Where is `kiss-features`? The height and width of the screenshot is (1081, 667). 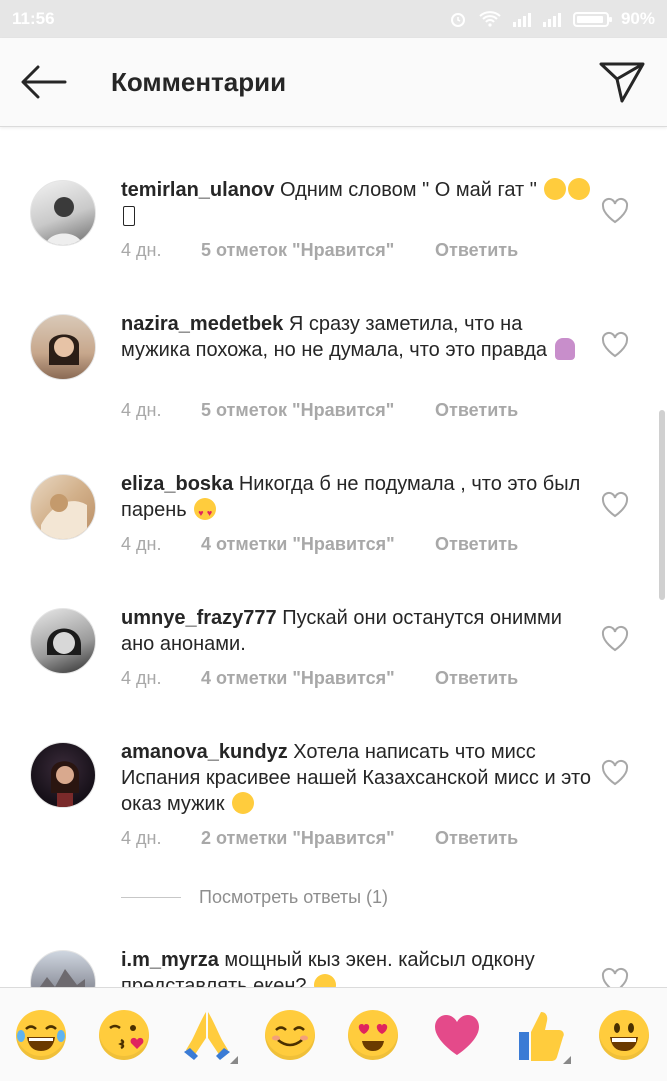 kiss-features is located at coordinates (126, 1037).